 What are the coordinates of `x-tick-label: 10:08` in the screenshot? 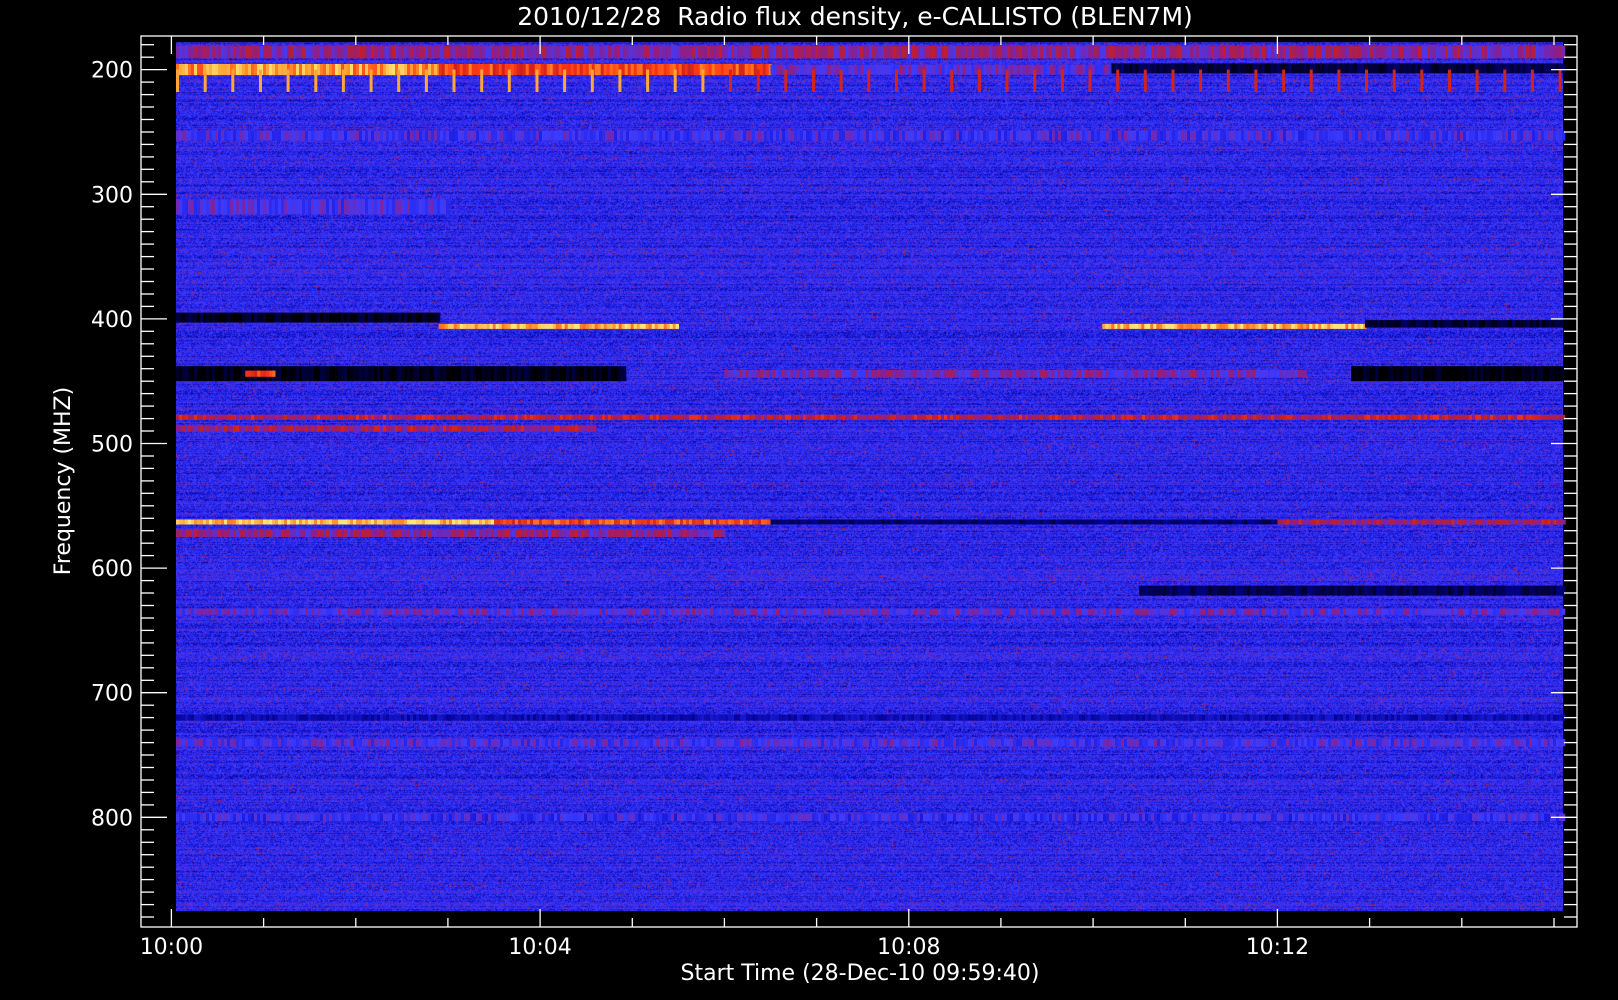 It's located at (908, 947).